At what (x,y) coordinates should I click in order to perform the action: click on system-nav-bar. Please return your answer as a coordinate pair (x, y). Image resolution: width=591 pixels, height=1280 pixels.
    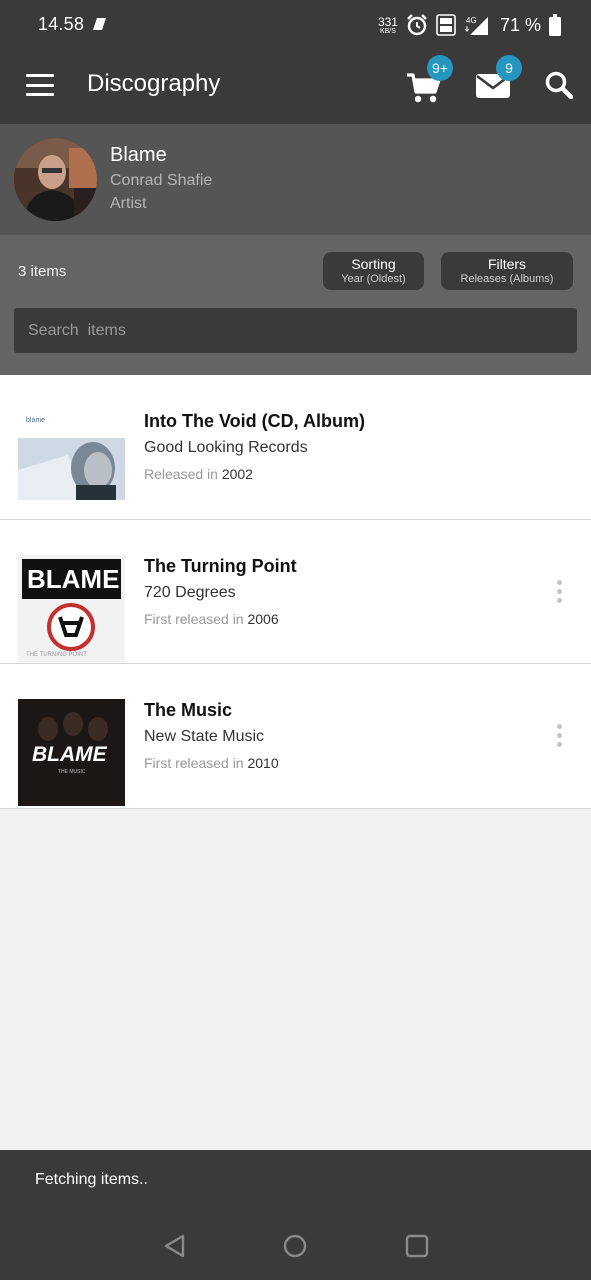
    Looking at the image, I should click on (295, 1245).